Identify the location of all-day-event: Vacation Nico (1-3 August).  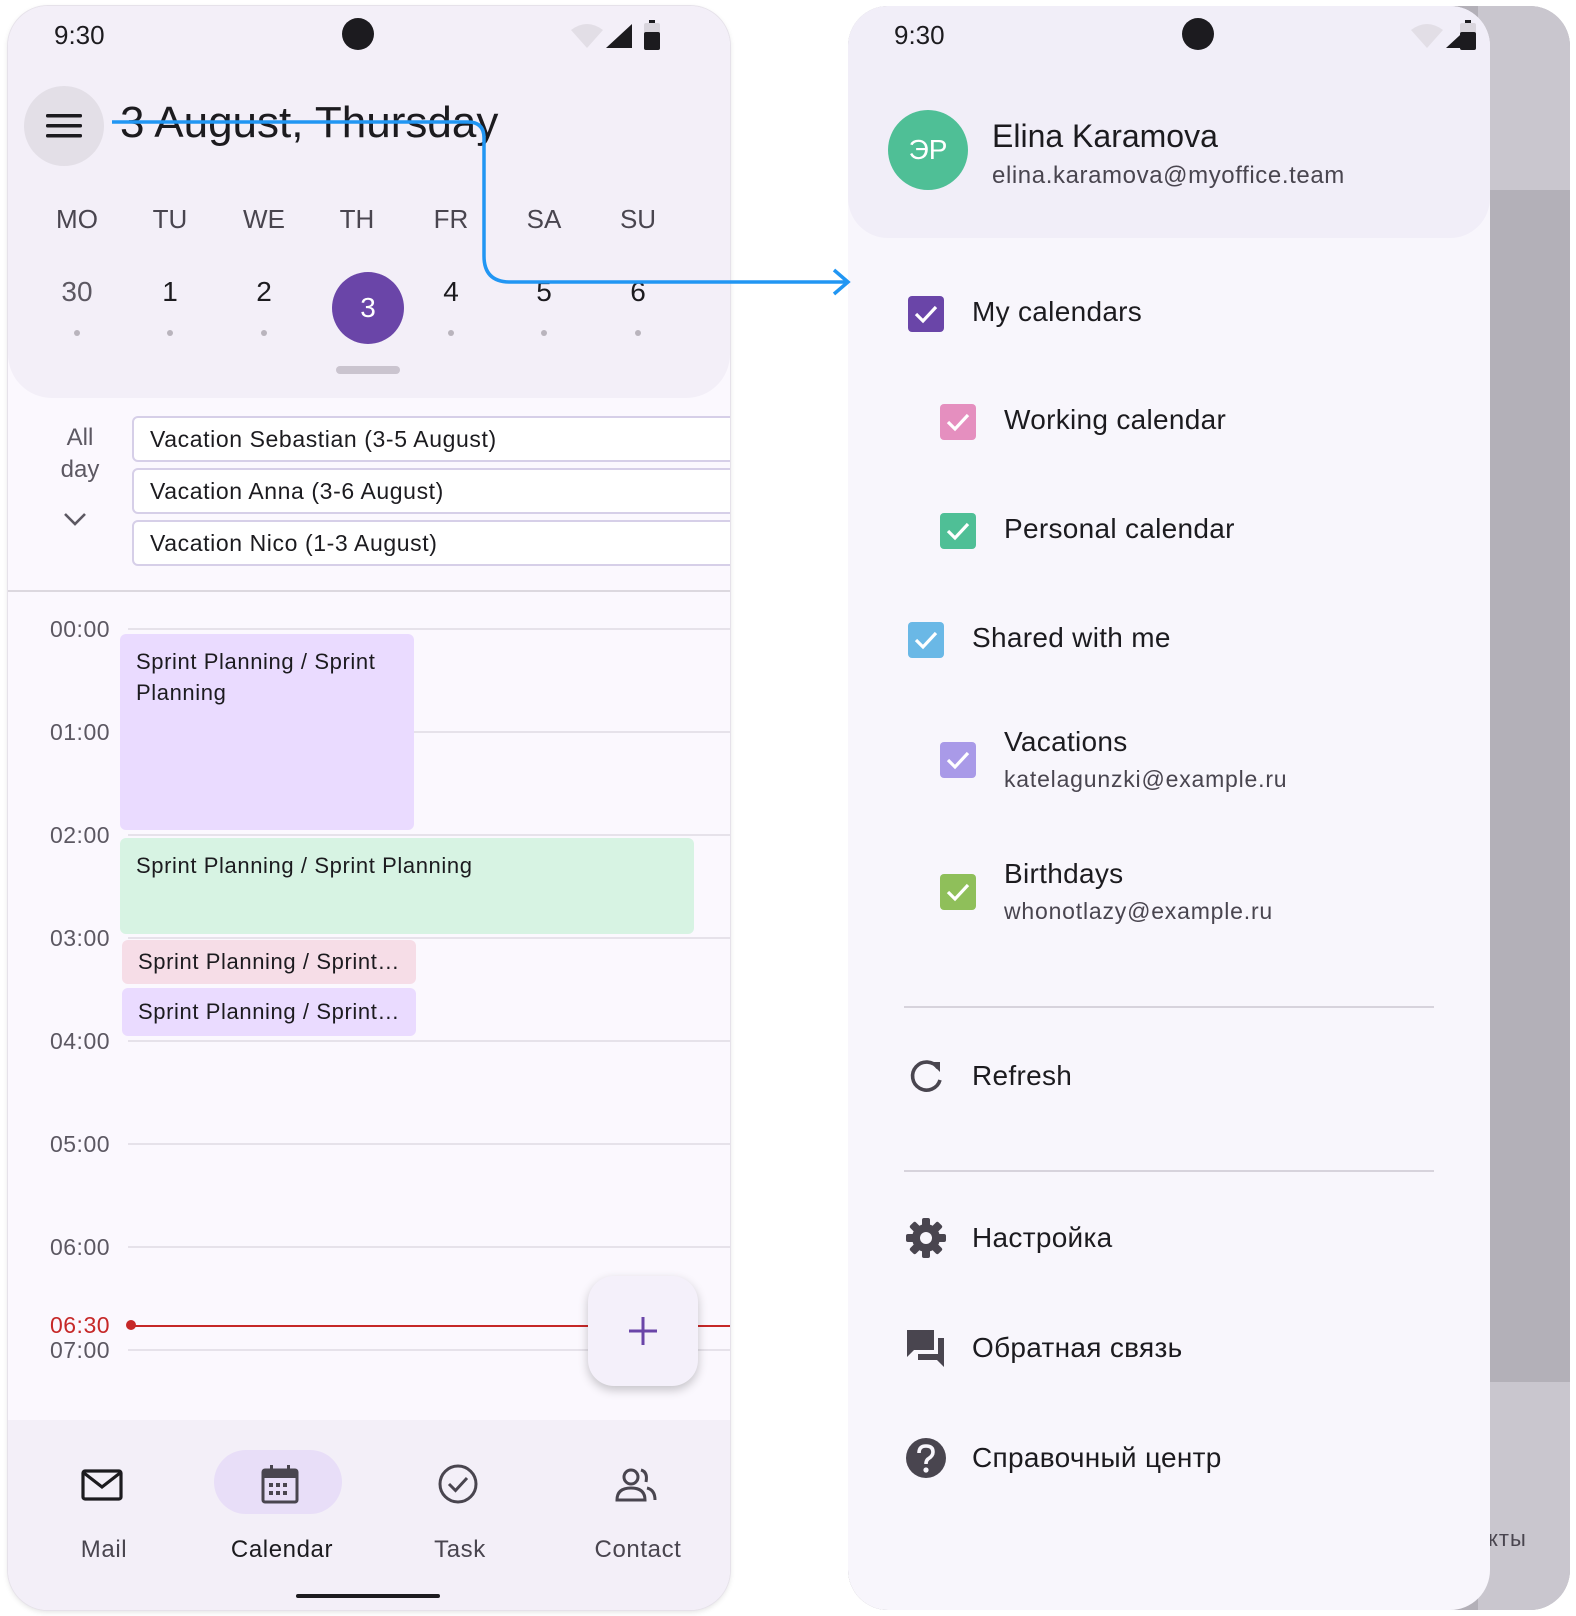
(431, 543).